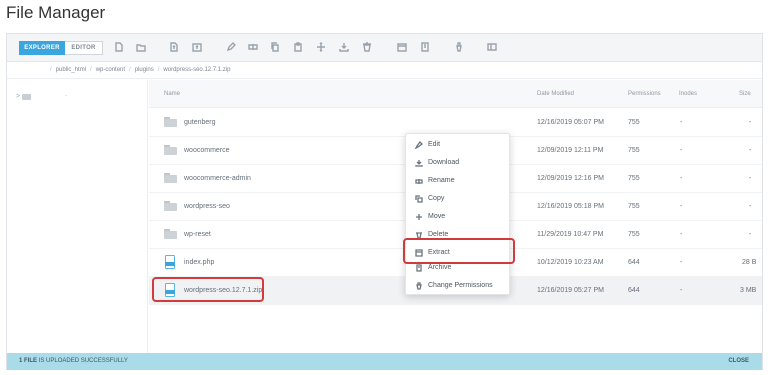  Describe the element at coordinates (570, 178) in the screenshot. I see `file-date: 12/09/2019 12:16 PM` at that location.